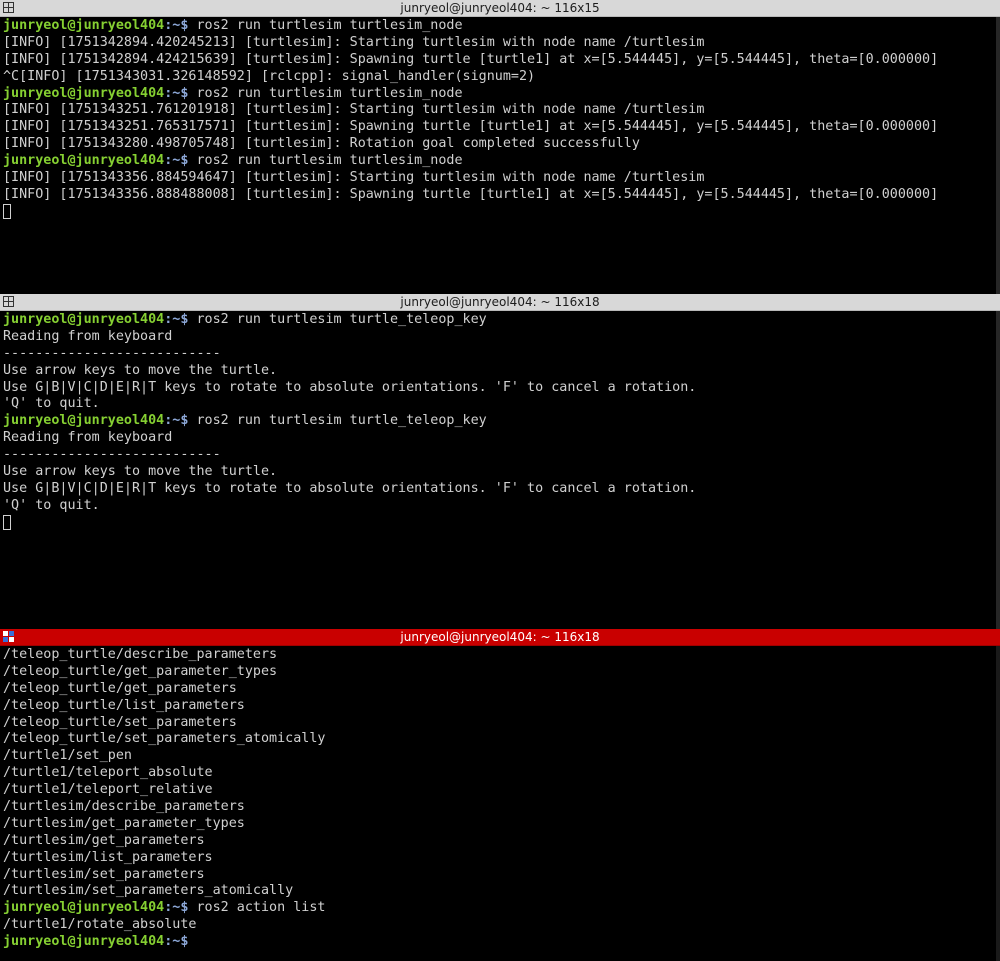 The image size is (1000, 961). Describe the element at coordinates (148, 891) in the screenshot. I see `output-line: /turtlesim/set_parameters_atomically` at that location.